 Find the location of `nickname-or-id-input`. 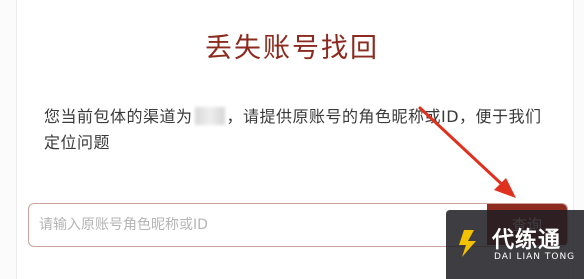

nickname-or-id-input is located at coordinates (258, 224).